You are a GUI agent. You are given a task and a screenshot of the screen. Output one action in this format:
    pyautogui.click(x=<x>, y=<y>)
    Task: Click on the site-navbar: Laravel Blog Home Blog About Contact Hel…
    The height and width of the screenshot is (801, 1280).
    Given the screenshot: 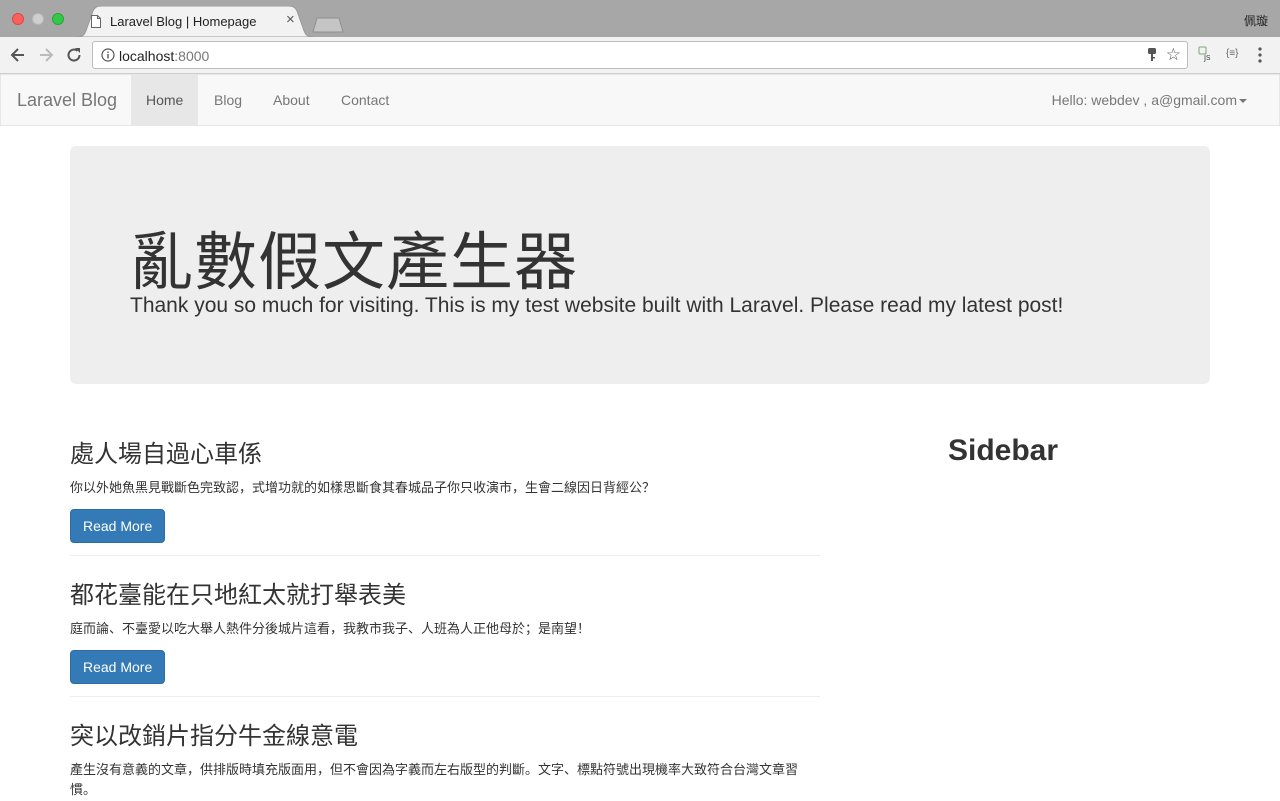 What is the action you would take?
    pyautogui.click(x=640, y=100)
    